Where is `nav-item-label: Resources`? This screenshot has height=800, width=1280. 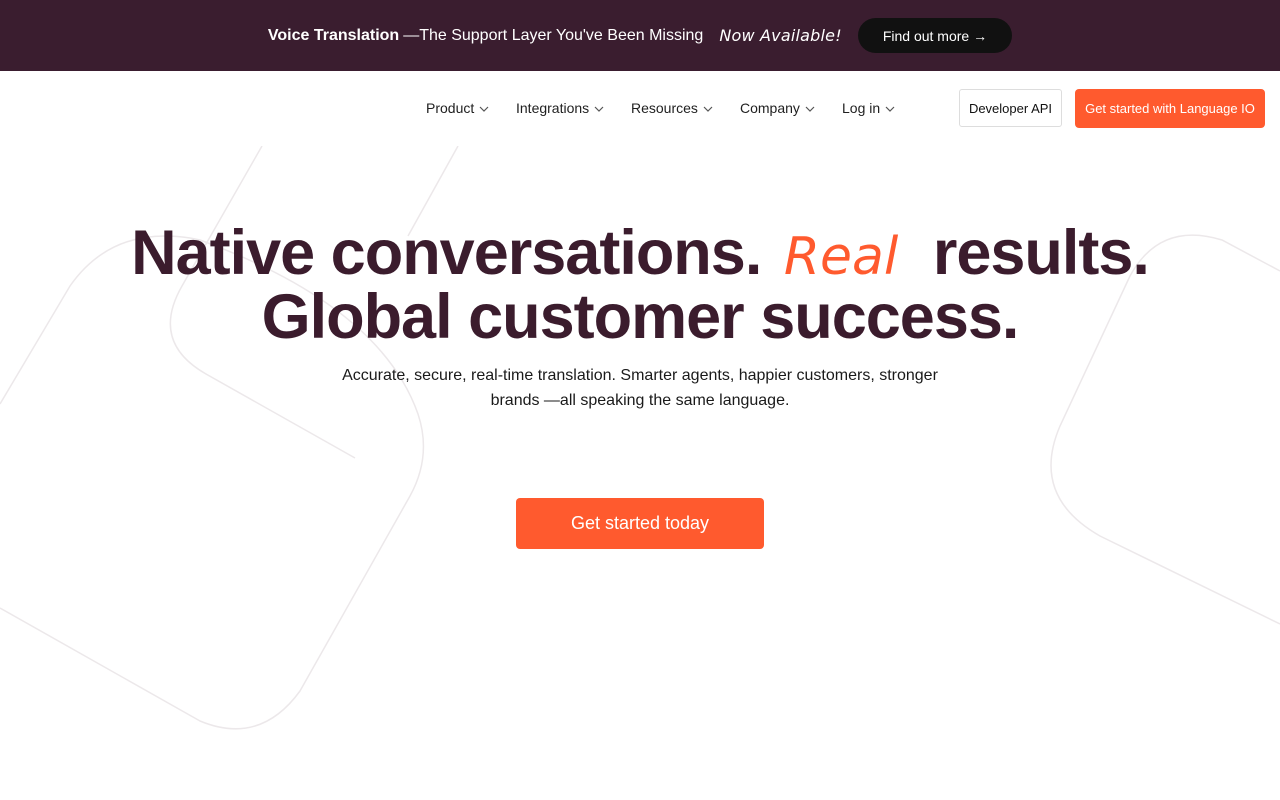
nav-item-label: Resources is located at coordinates (664, 108).